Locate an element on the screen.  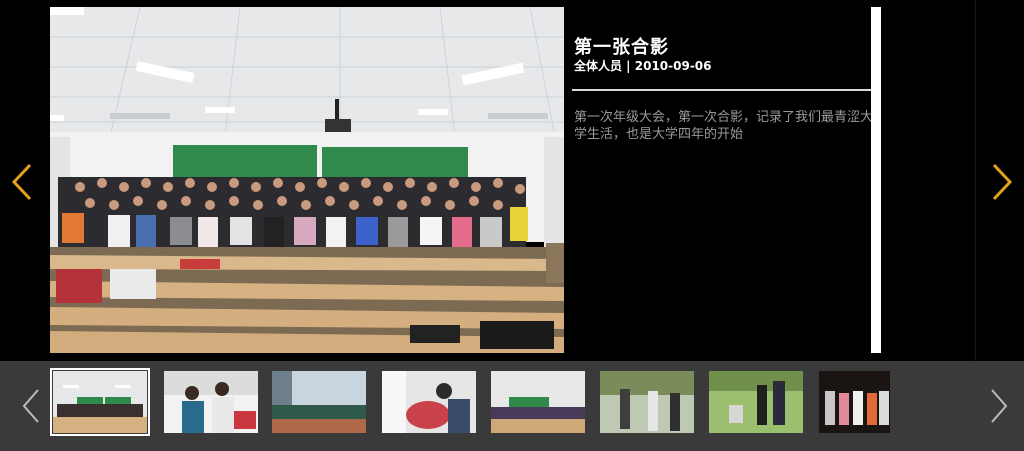
photo-description: 第一次年级大会，第一次合影，记录了我们最青涩大学生活，也是大学四年的开始 is located at coordinates (724, 126).